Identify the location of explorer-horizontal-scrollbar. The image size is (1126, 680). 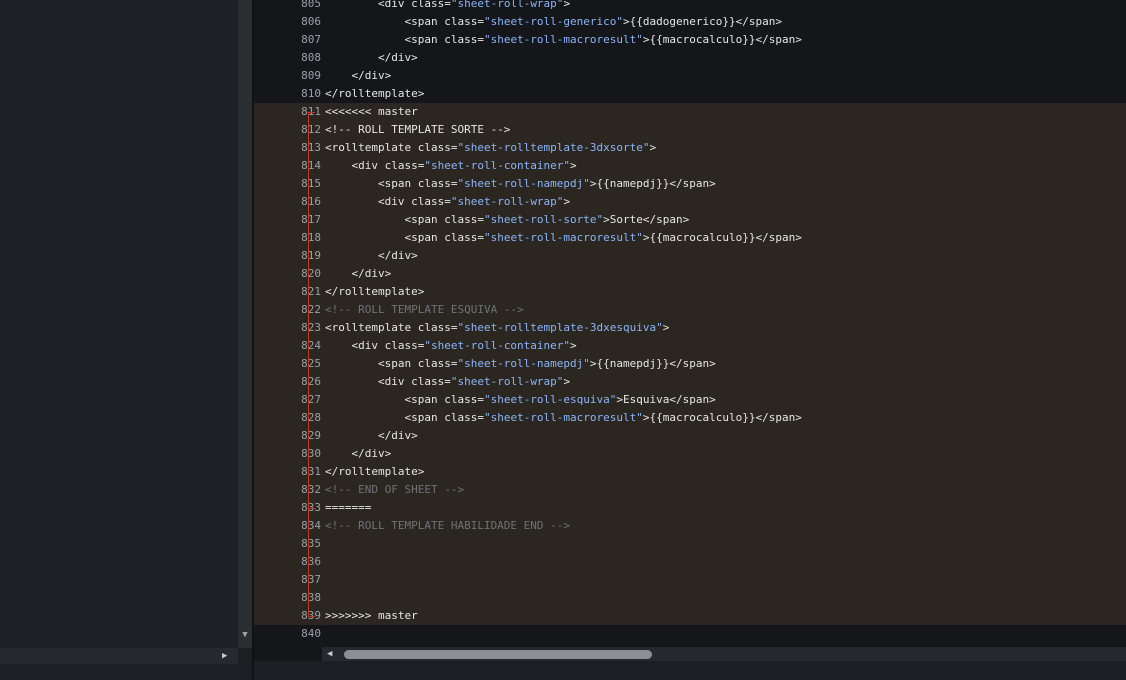
(119, 656).